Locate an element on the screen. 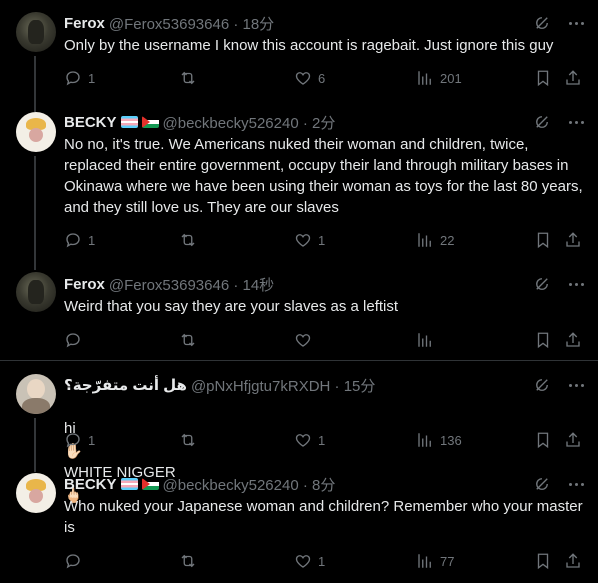 Image resolution: width=598 pixels, height=583 pixels. author-handle-time: @pNxHfjgtu7kRXDH · 15分 is located at coordinates (283, 385).